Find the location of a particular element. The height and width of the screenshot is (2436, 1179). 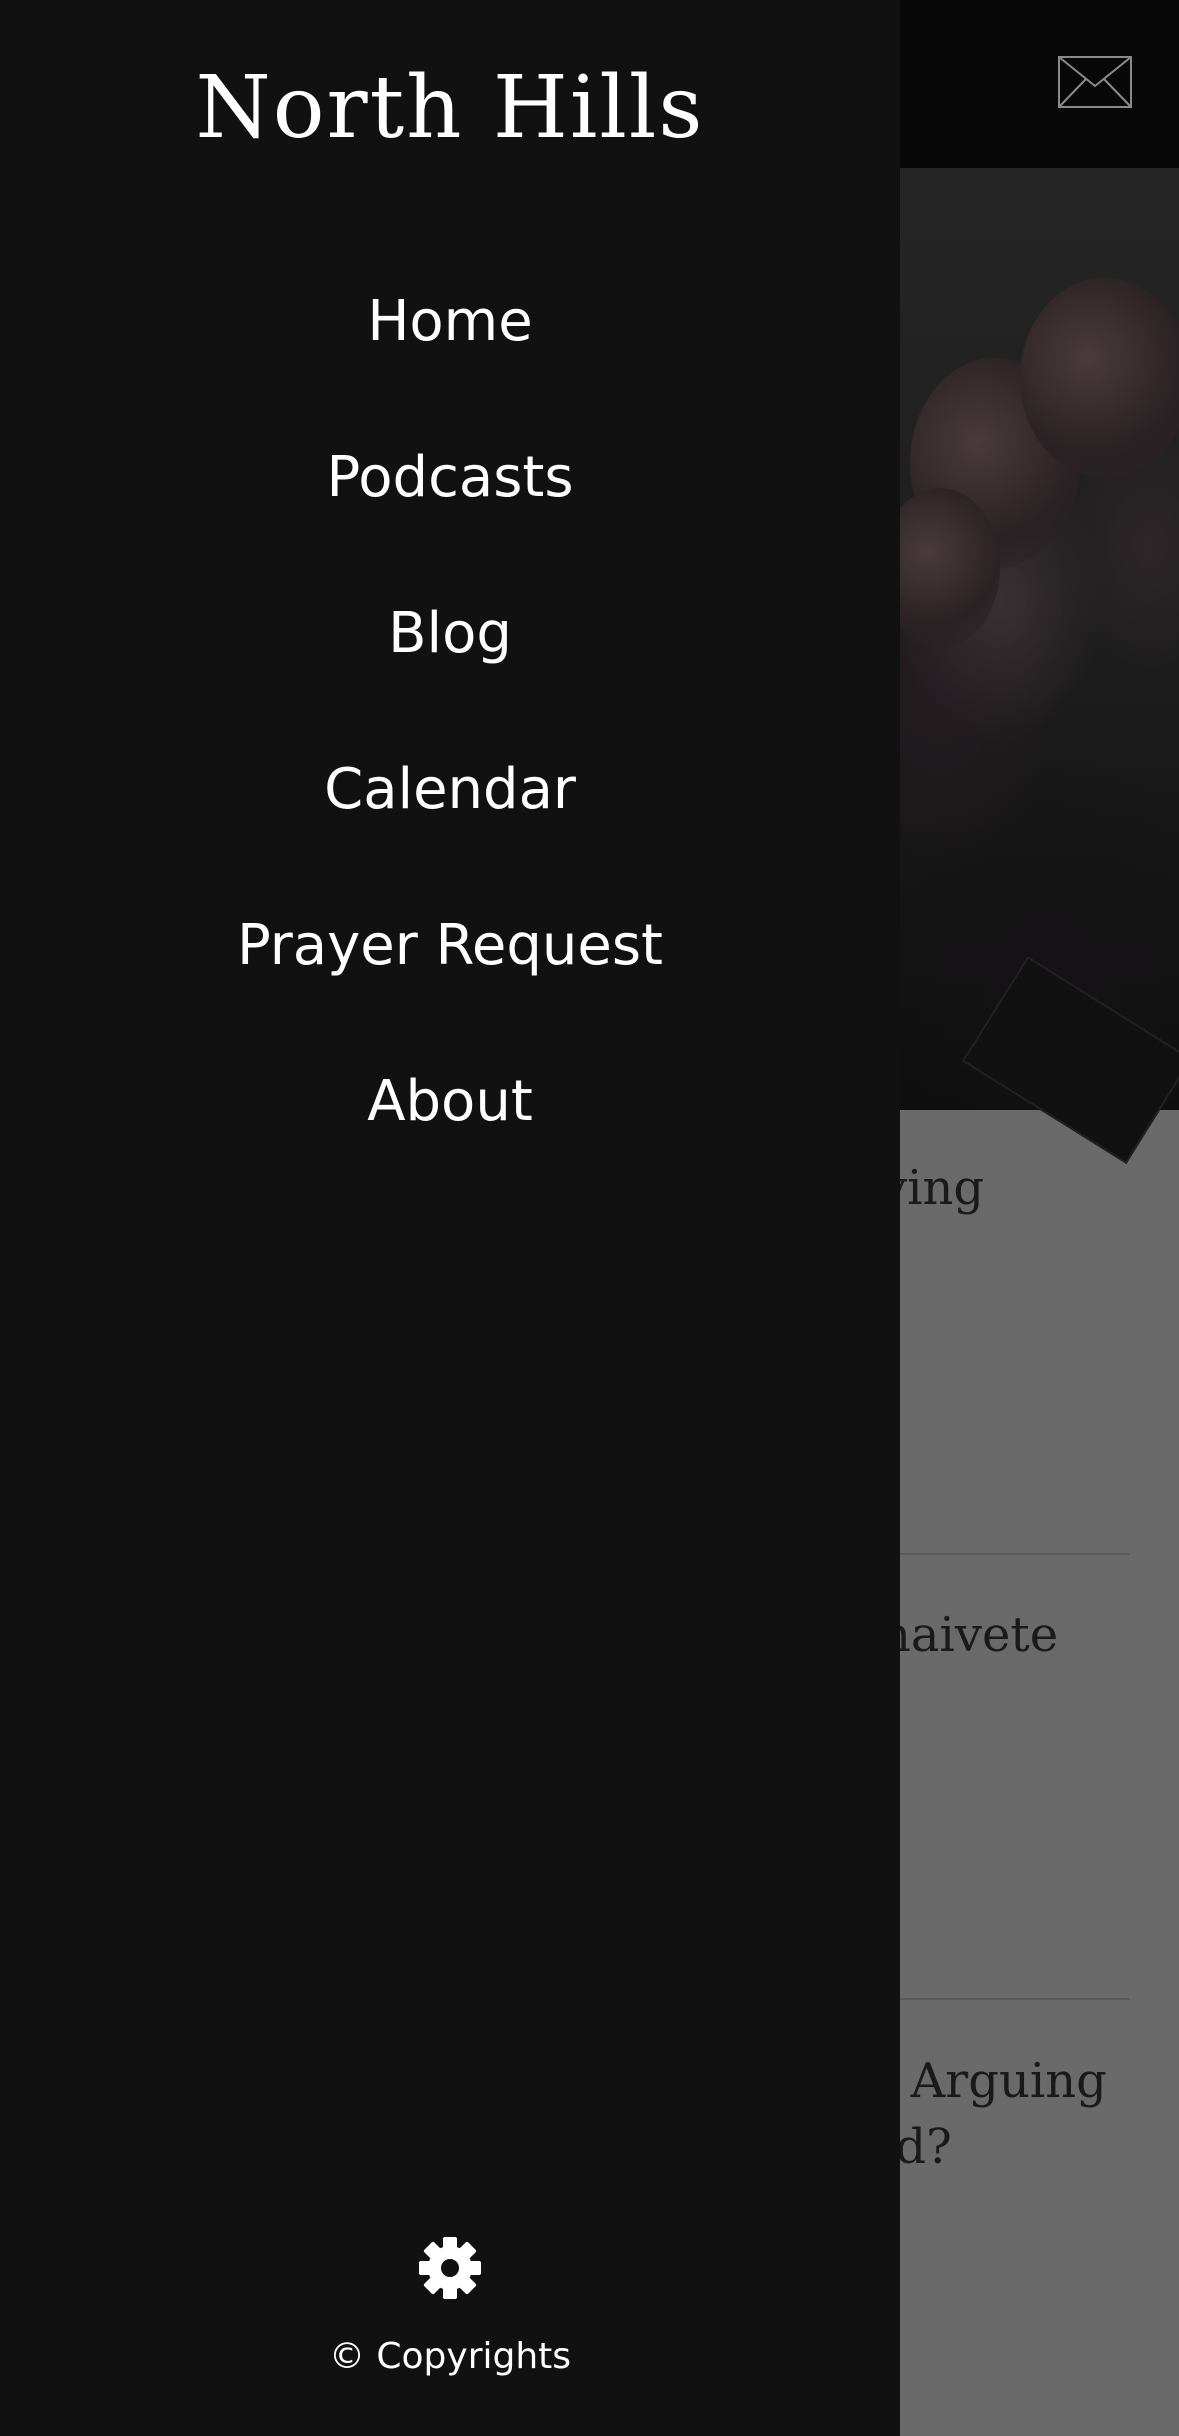

nav-item-calendar: Calendar is located at coordinates (450, 816).